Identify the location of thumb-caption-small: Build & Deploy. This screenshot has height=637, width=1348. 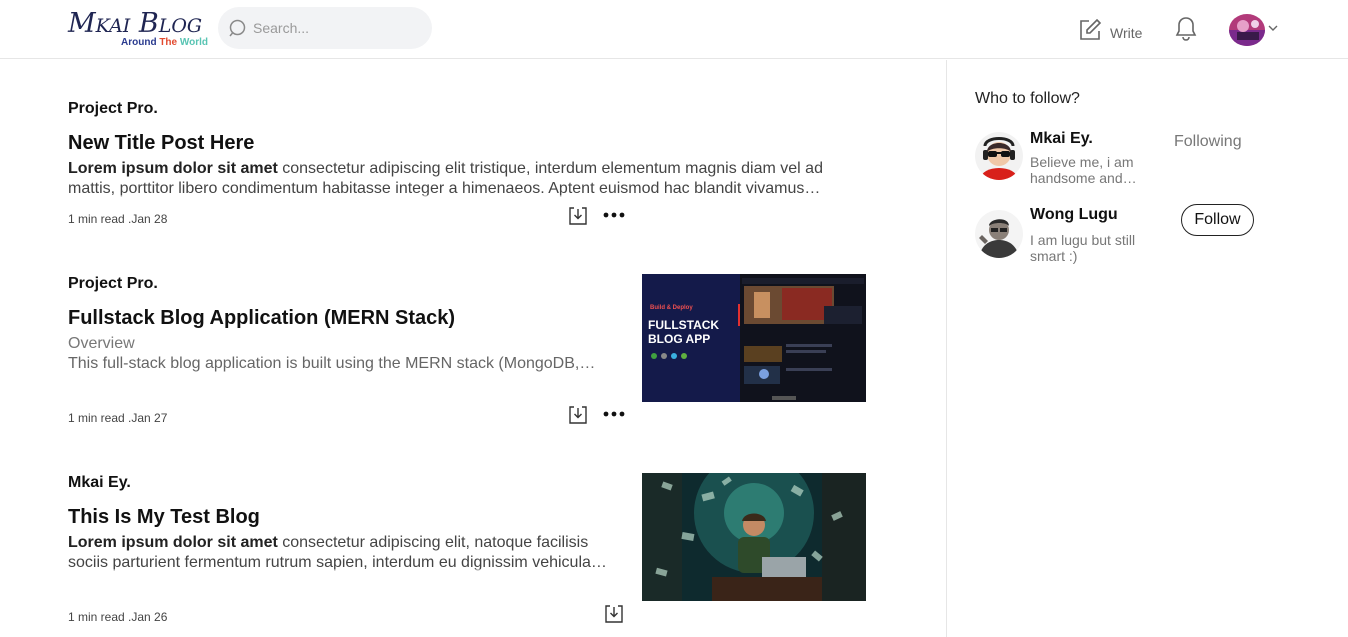
(671, 308).